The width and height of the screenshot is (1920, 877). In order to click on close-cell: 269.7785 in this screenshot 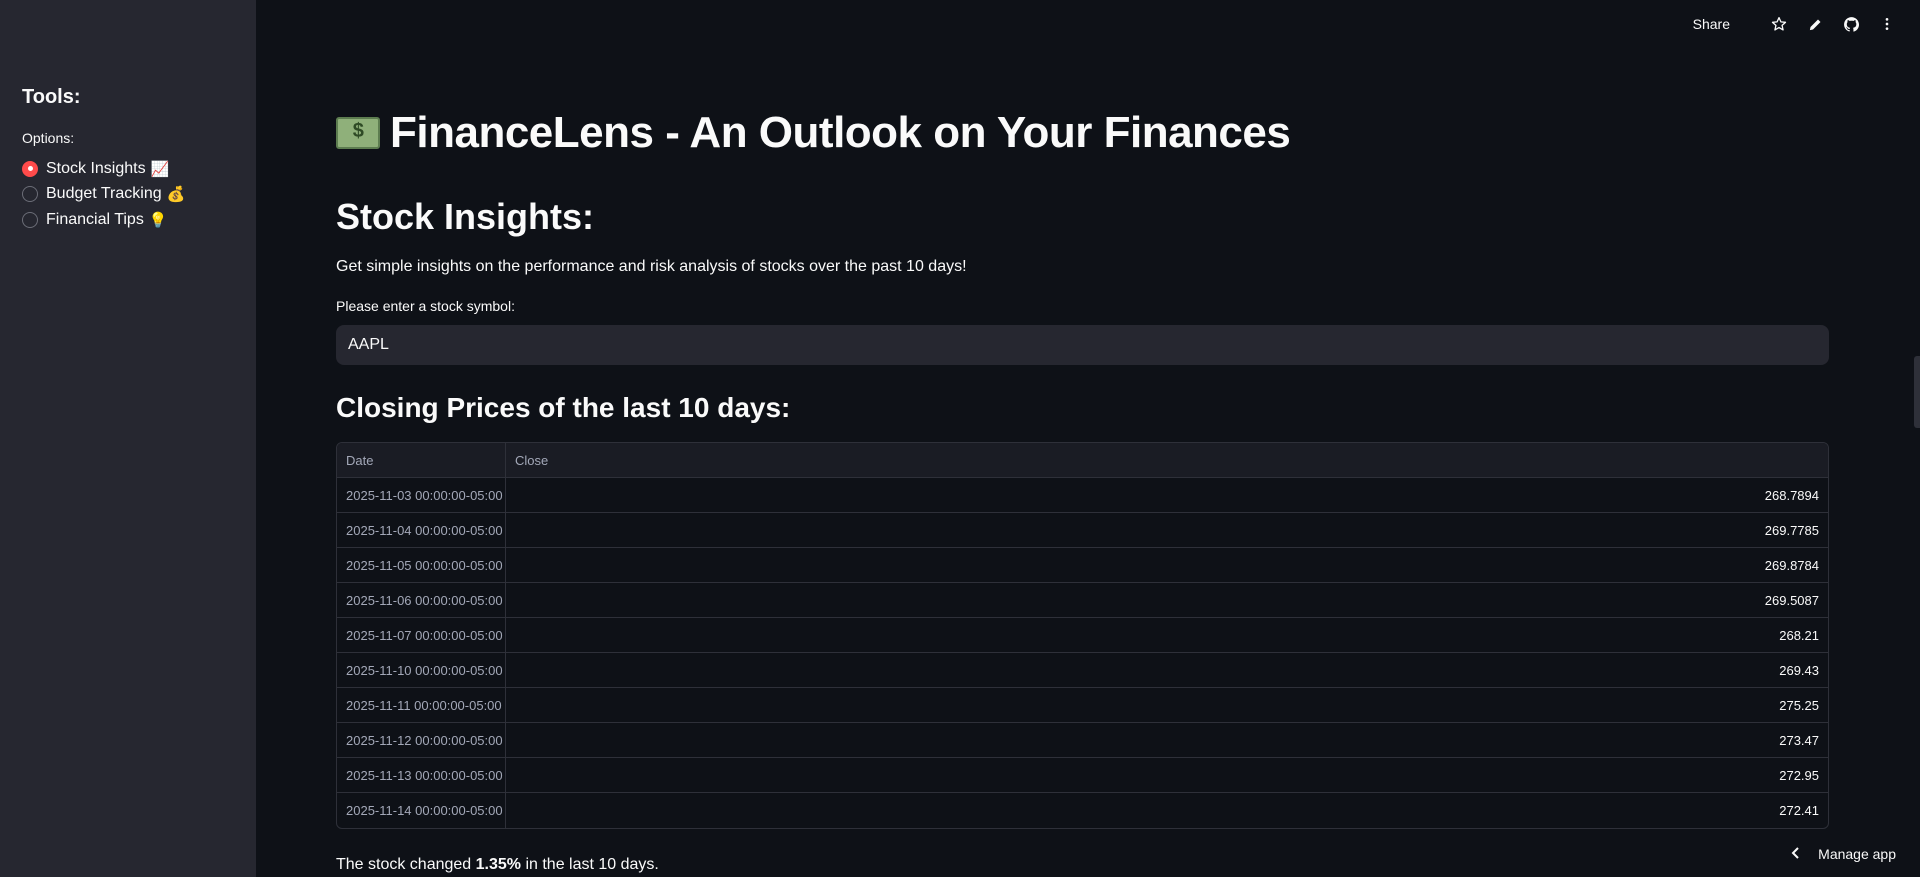, I will do `click(1167, 530)`.